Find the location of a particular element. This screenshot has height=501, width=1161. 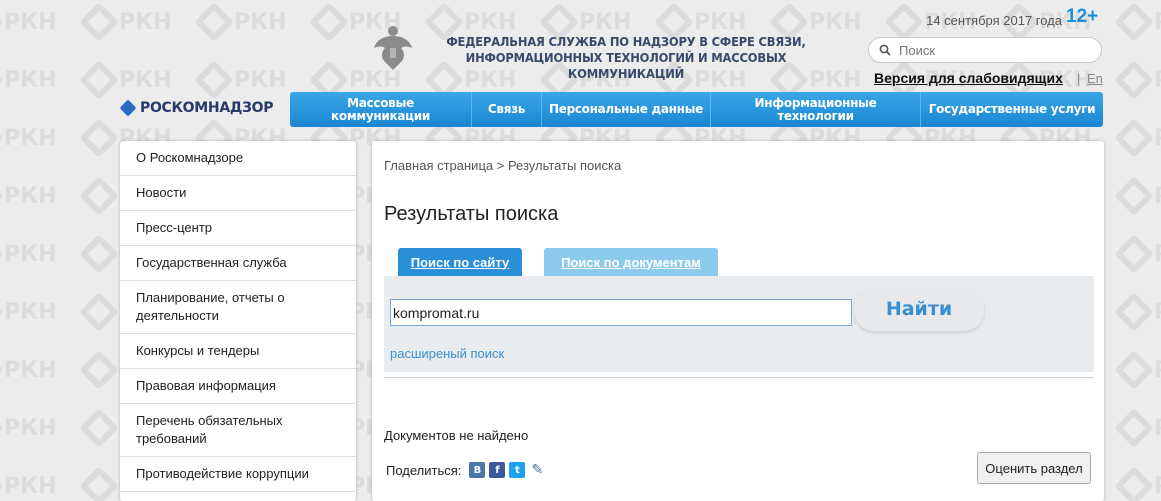

facebook-icon: f is located at coordinates (497, 470).